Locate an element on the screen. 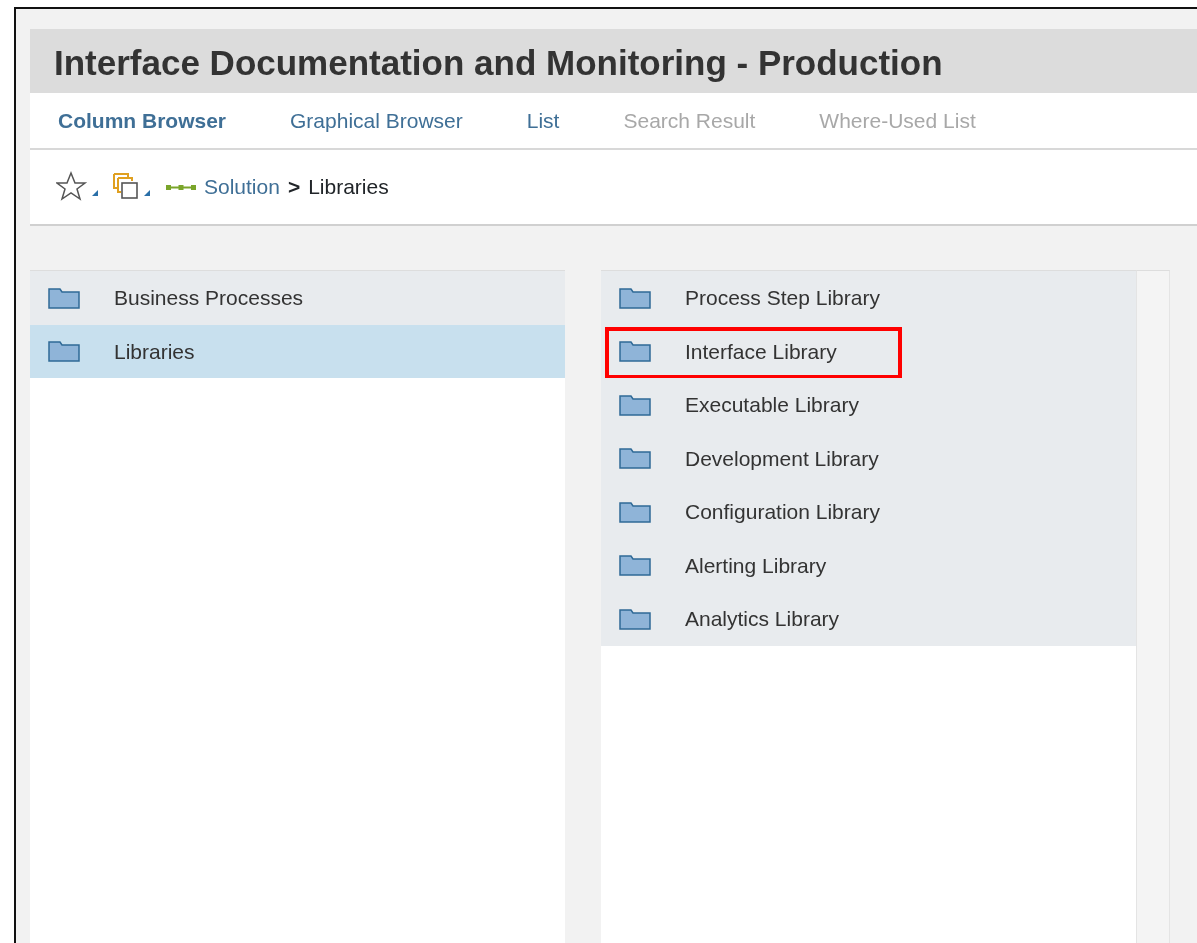 This screenshot has height=943, width=1197. folder-label: Executable Library is located at coordinates (772, 405).